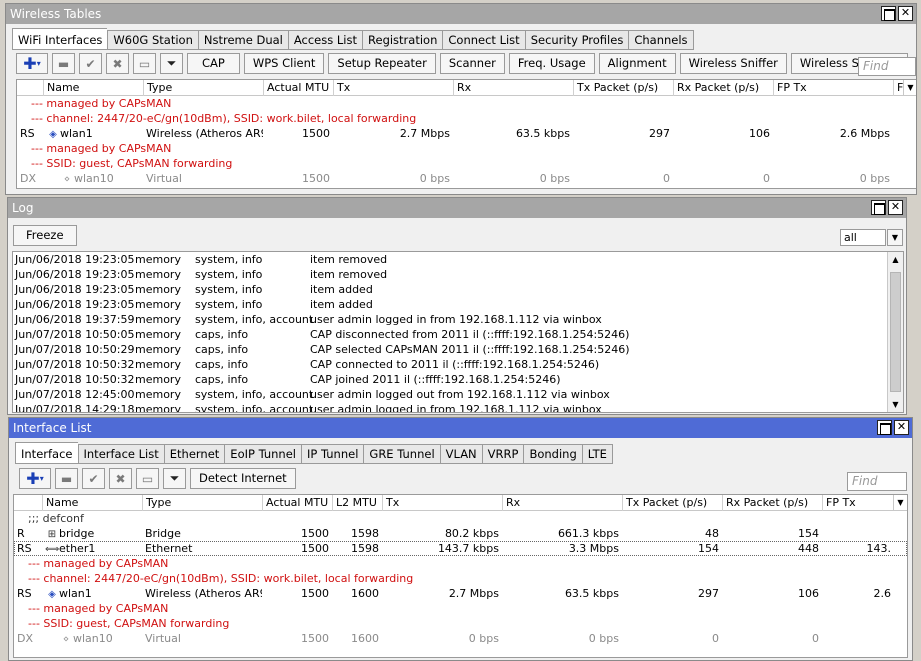 This screenshot has height=661, width=921. Describe the element at coordinates (551, 63) in the screenshot. I see `freq-usage-button: Freq. Usage` at that location.